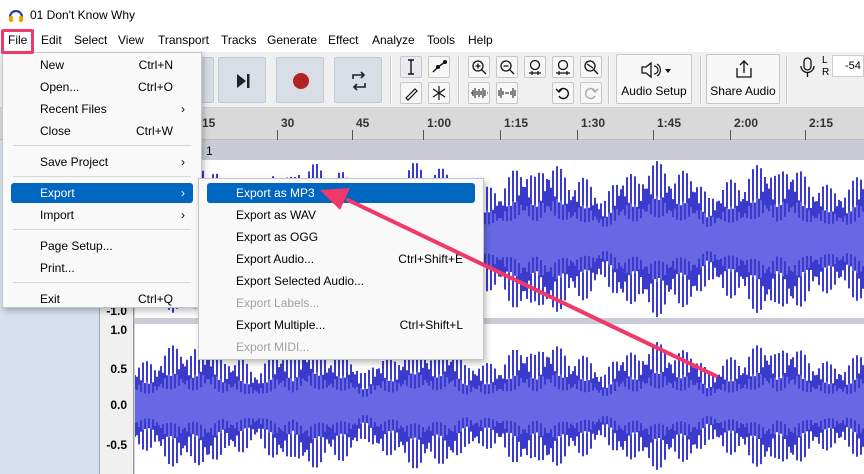  What do you see at coordinates (52, 65) in the screenshot?
I see `menu-item-label: New` at bounding box center [52, 65].